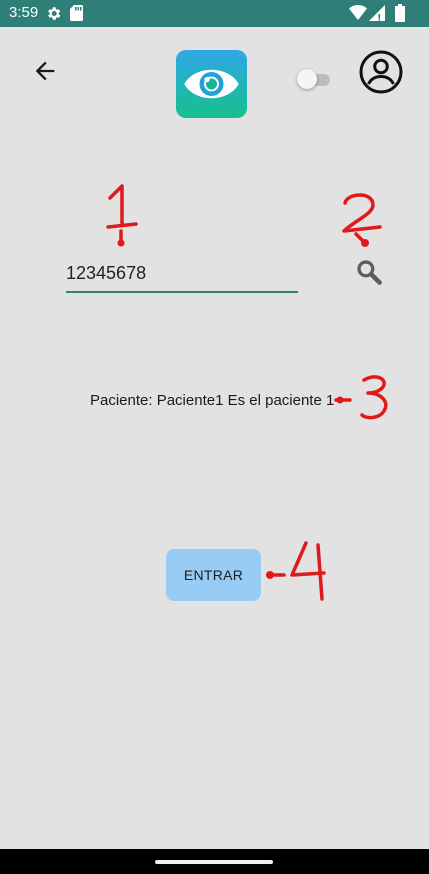 The width and height of the screenshot is (429, 874). I want to click on app-logo, so click(211, 84).